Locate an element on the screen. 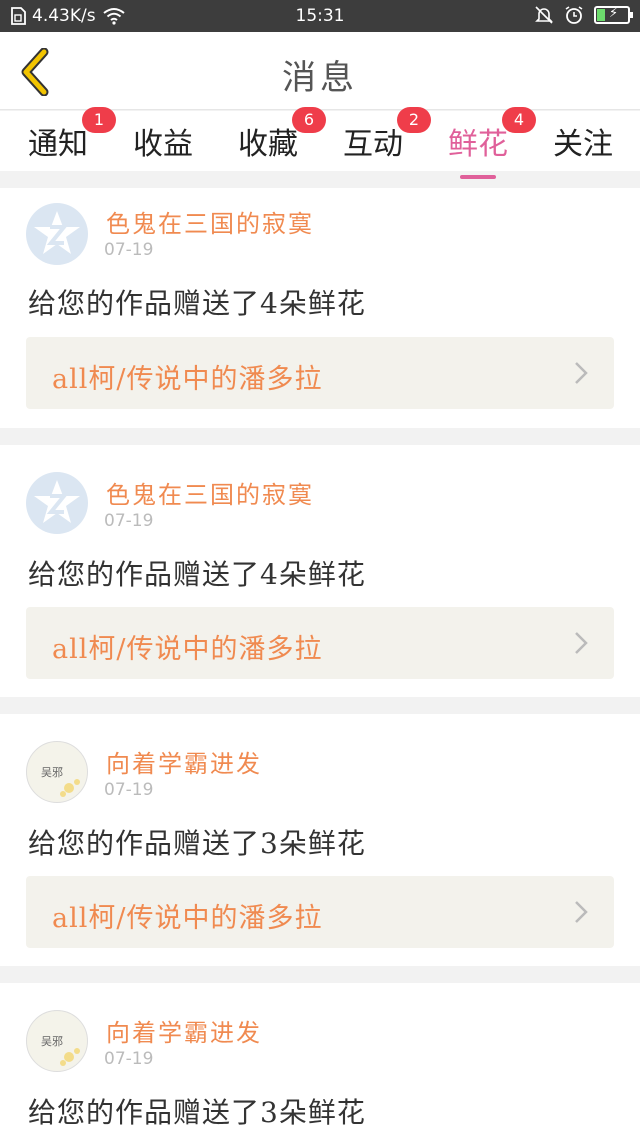 The image size is (640, 1138). top-bar: 消息 is located at coordinates (320, 71).